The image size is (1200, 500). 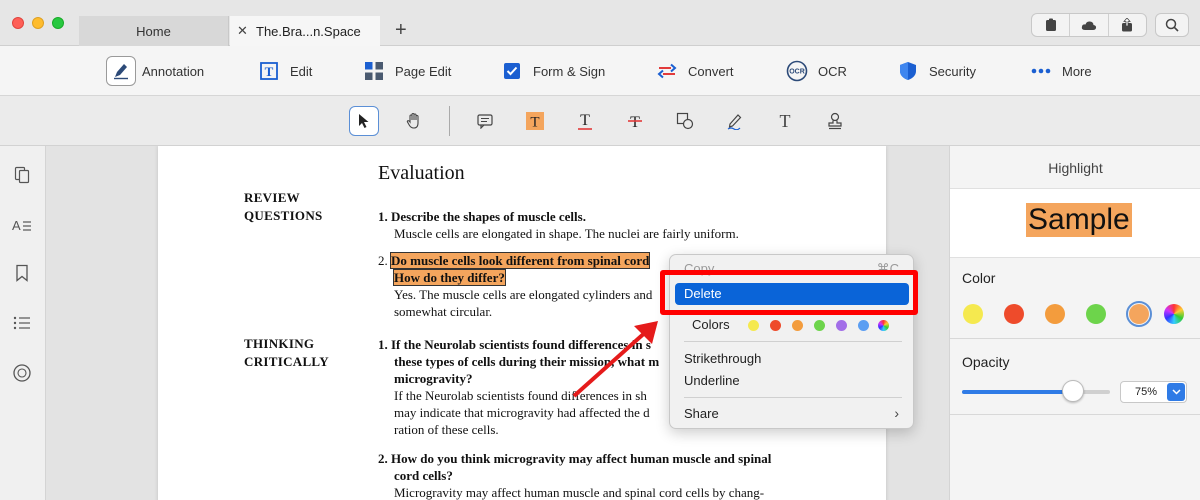 What do you see at coordinates (242, 31) in the screenshot?
I see `close-tab-icon: ✕` at bounding box center [242, 31].